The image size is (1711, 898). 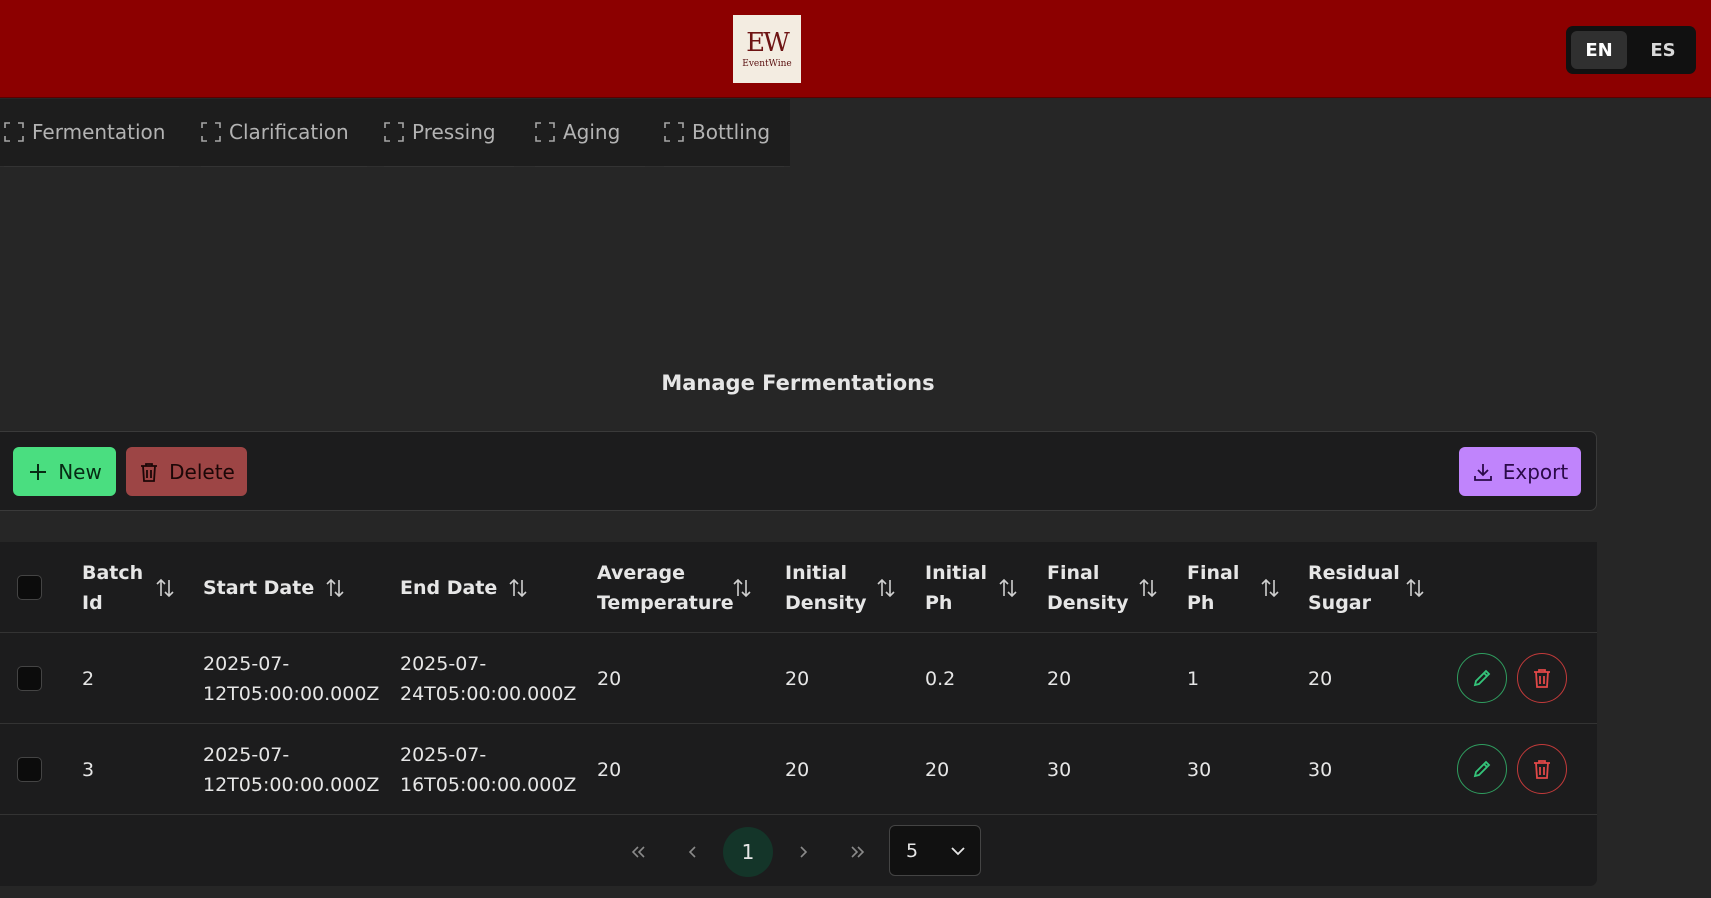 What do you see at coordinates (291, 678) in the screenshot?
I see `cell-start-date: 2025-07-12T05:00:00.000Z` at bounding box center [291, 678].